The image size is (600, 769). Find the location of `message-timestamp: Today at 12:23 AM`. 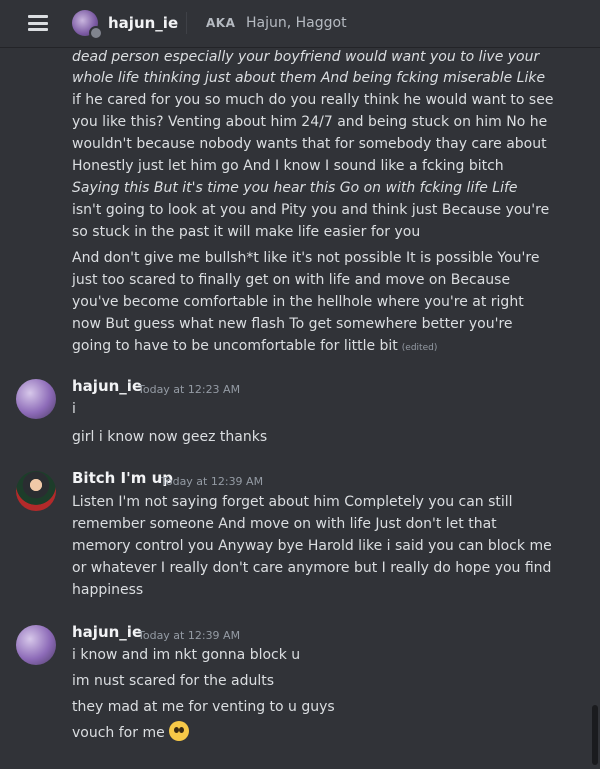

message-timestamp: Today at 12:23 AM is located at coordinates (189, 389).